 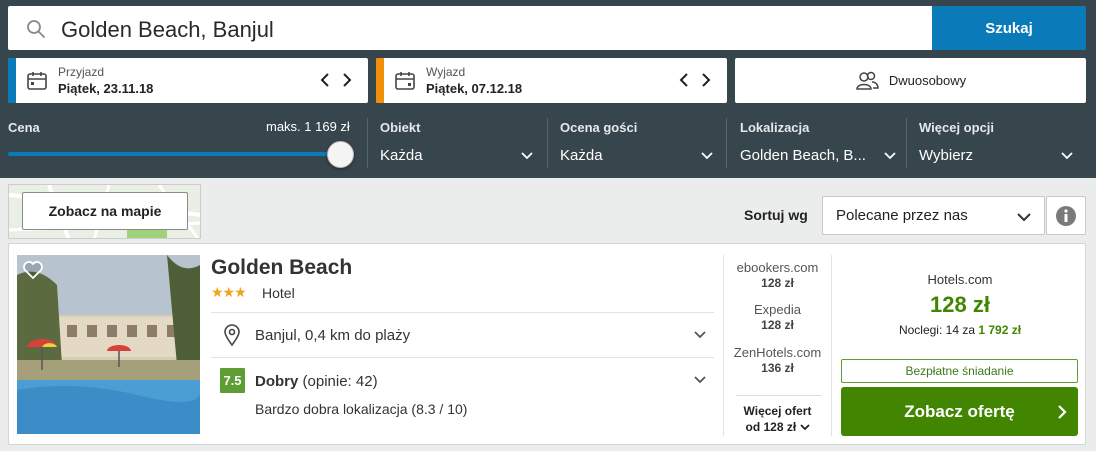 I want to click on hotel-photo, so click(x=108, y=344).